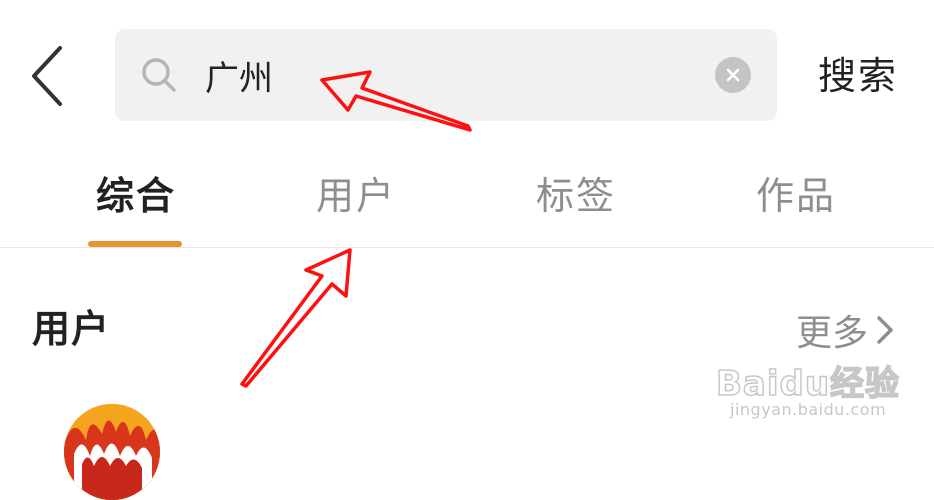 The width and height of the screenshot is (934, 500). I want to click on active-tab-indicator, so click(135, 244).